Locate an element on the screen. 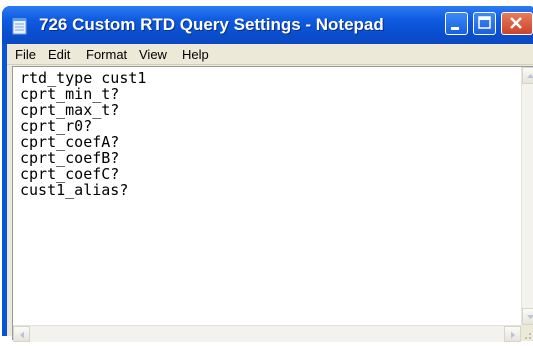 The width and height of the screenshot is (533, 346). text-line: cust1_alias? is located at coordinates (74, 190).